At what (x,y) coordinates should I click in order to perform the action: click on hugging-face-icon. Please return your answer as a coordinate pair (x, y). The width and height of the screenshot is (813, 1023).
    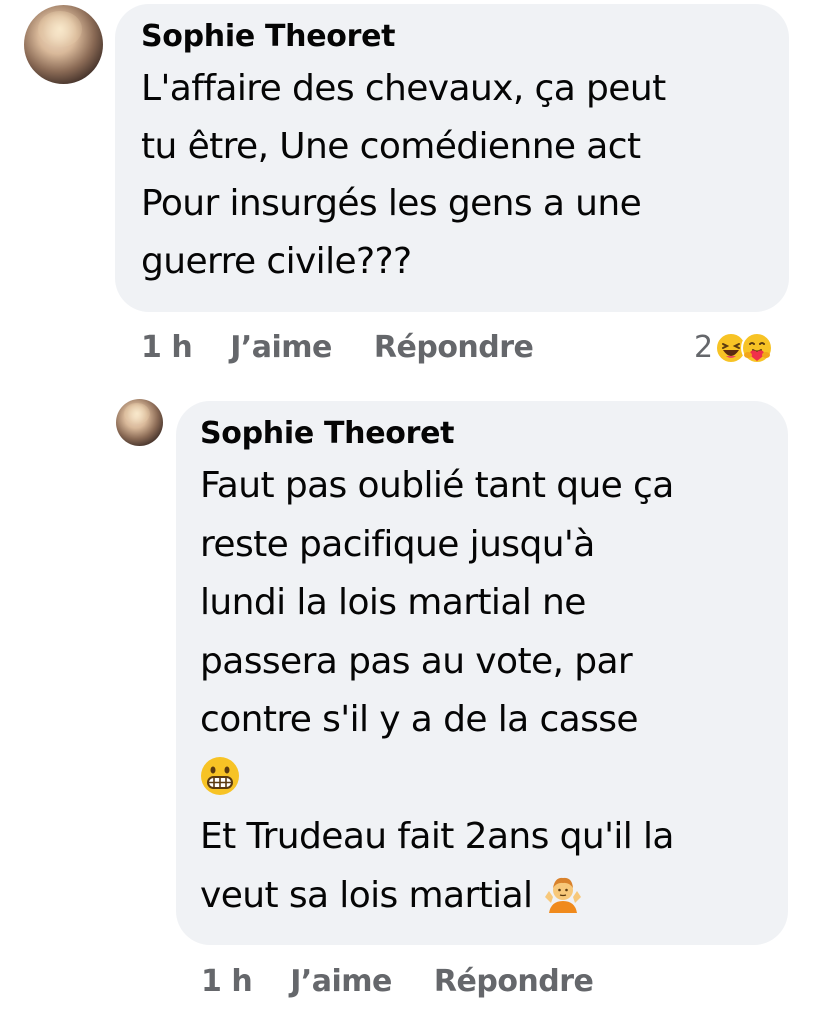
    Looking at the image, I should click on (757, 347).